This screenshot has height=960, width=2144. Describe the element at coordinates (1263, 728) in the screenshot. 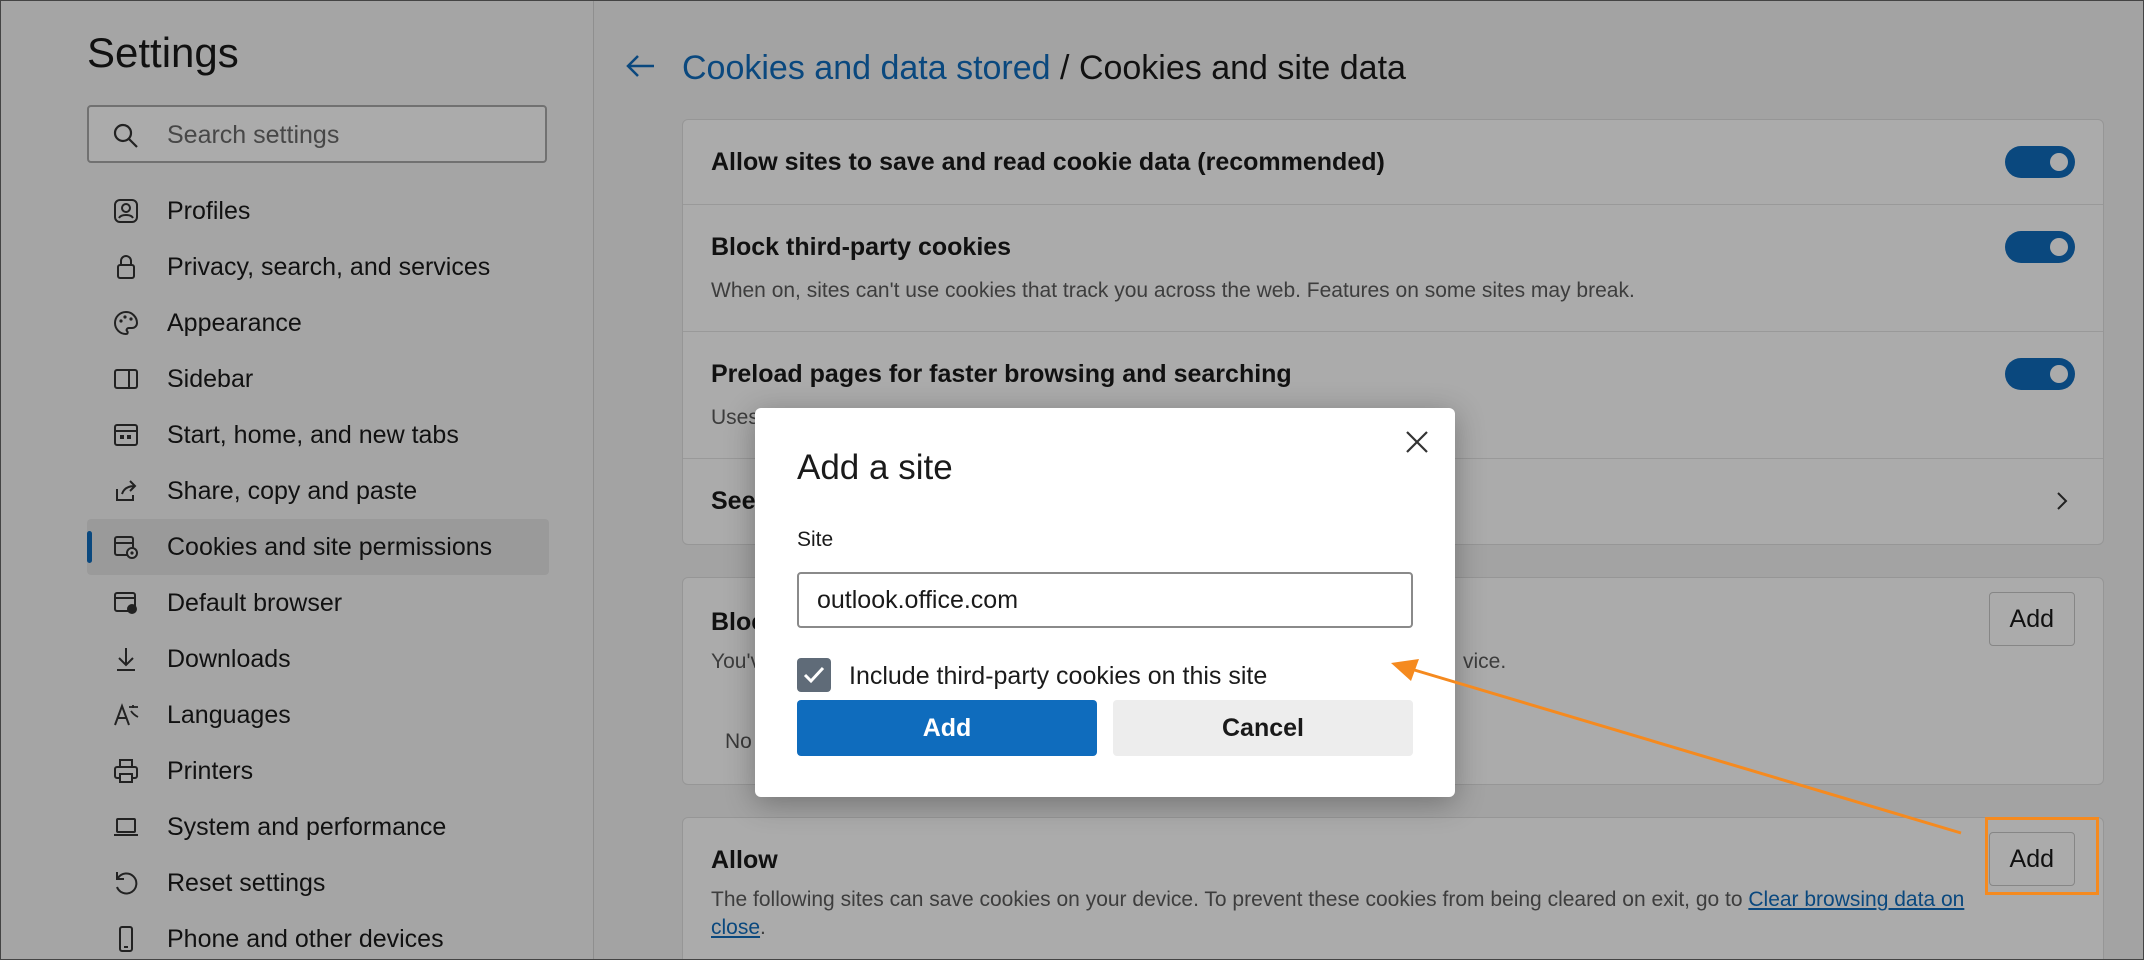

I see `dialog-cancel-button: Cancel` at that location.